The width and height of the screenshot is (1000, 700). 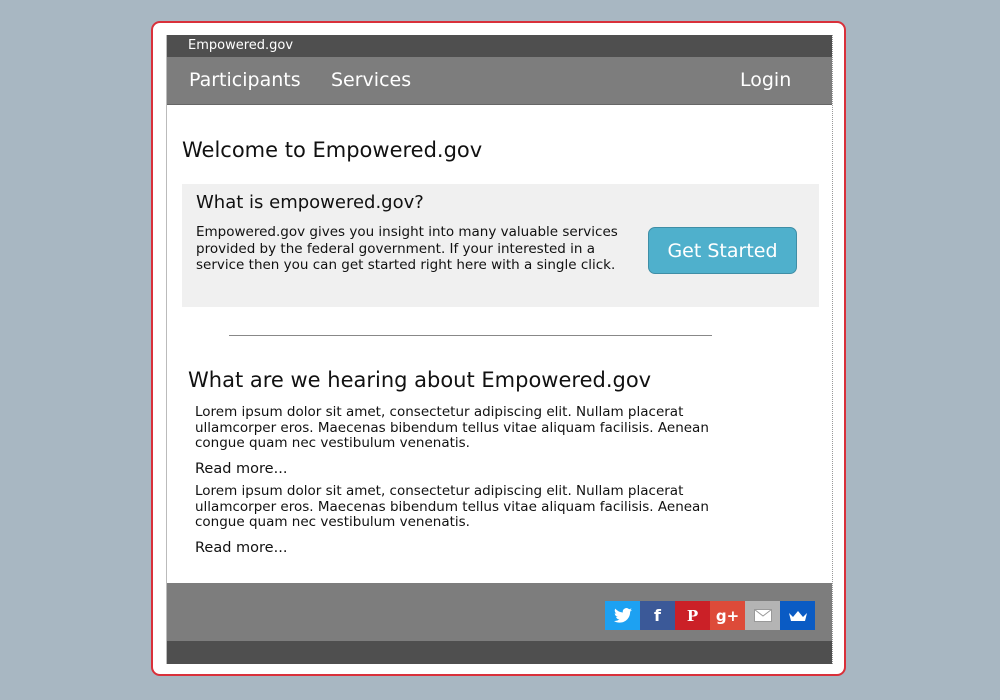 I want to click on social-links: f P g+, so click(x=710, y=615).